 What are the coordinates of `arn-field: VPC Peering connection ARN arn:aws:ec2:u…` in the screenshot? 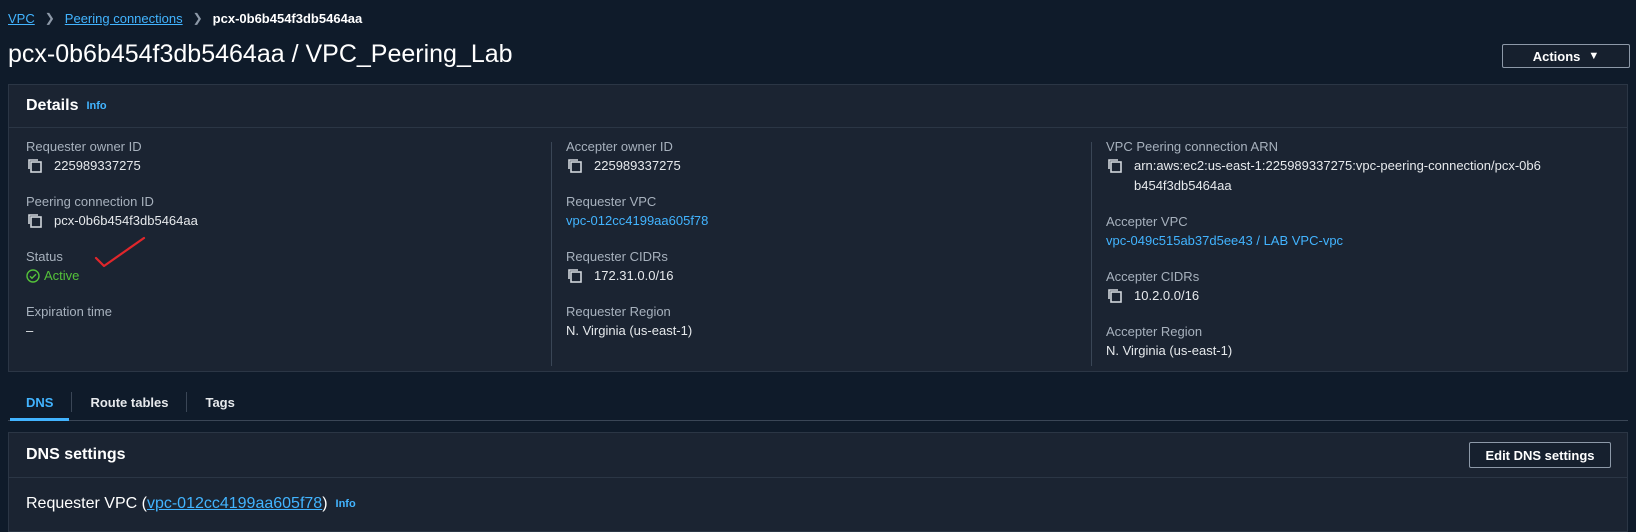 It's located at (1326, 167).